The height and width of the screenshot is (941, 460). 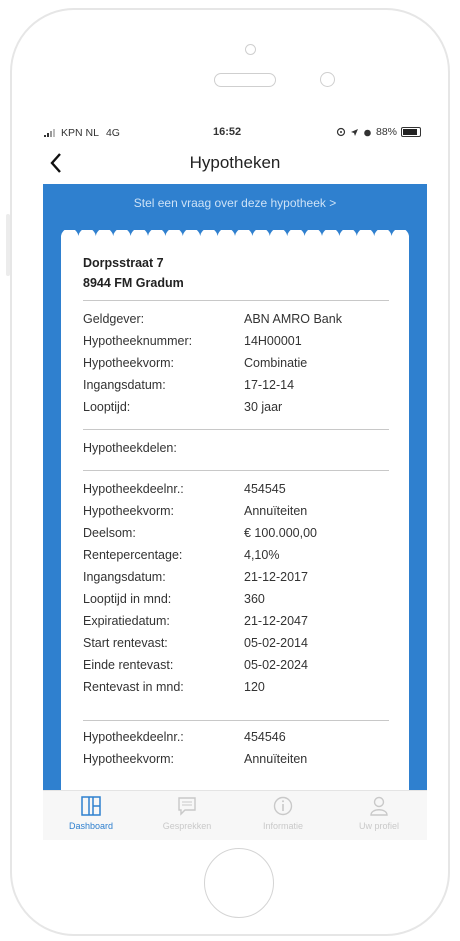 What do you see at coordinates (236, 537) in the screenshot?
I see `part1-row-amount: Deelsom: € 100.000,00` at bounding box center [236, 537].